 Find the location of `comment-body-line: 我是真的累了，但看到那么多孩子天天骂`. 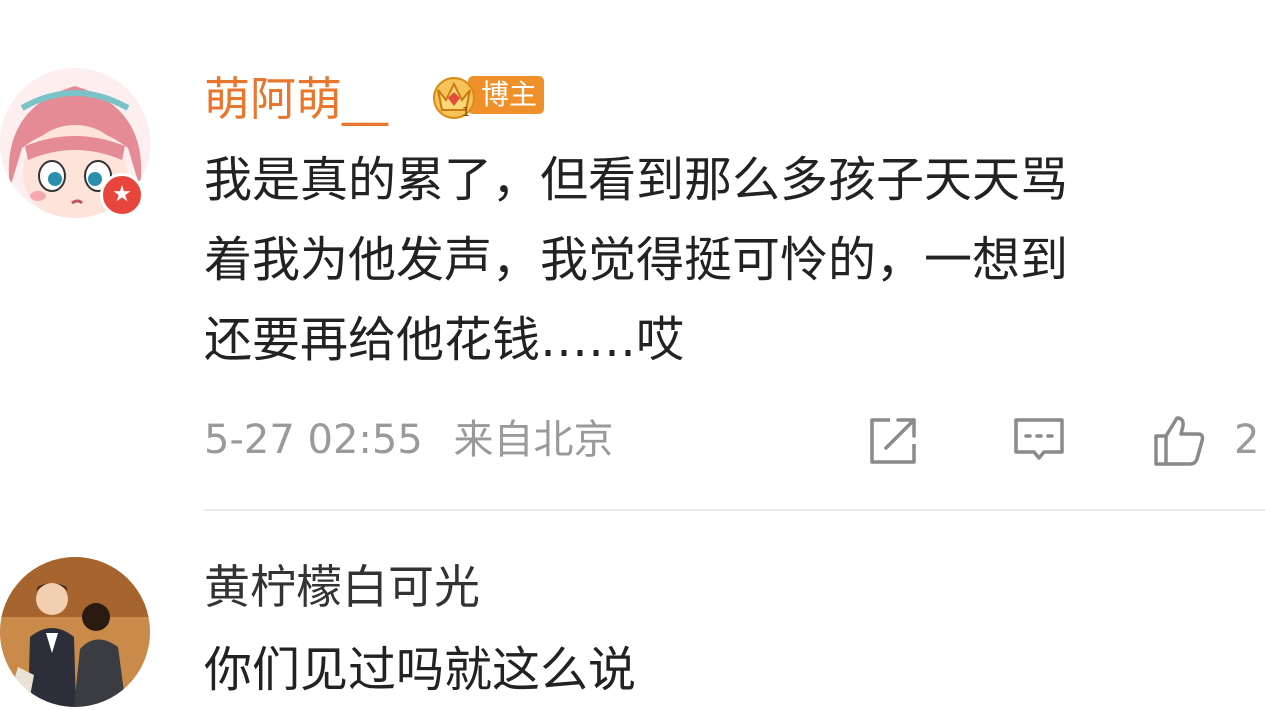

comment-body-line: 我是真的累了，但看到那么多孩子天天骂 is located at coordinates (636, 180).